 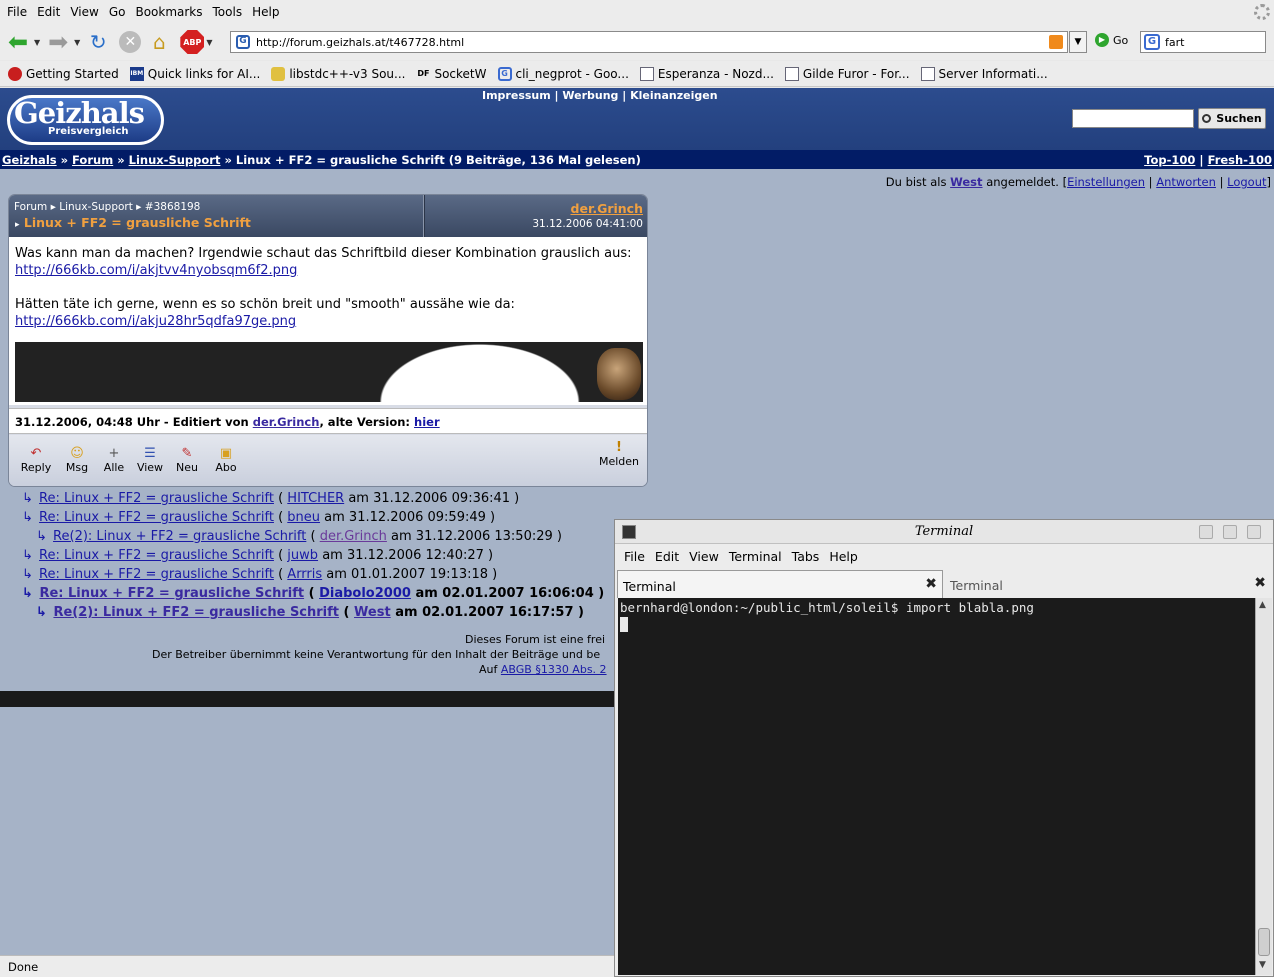 I want to click on crumb-forum: Forum, so click(x=92, y=160).